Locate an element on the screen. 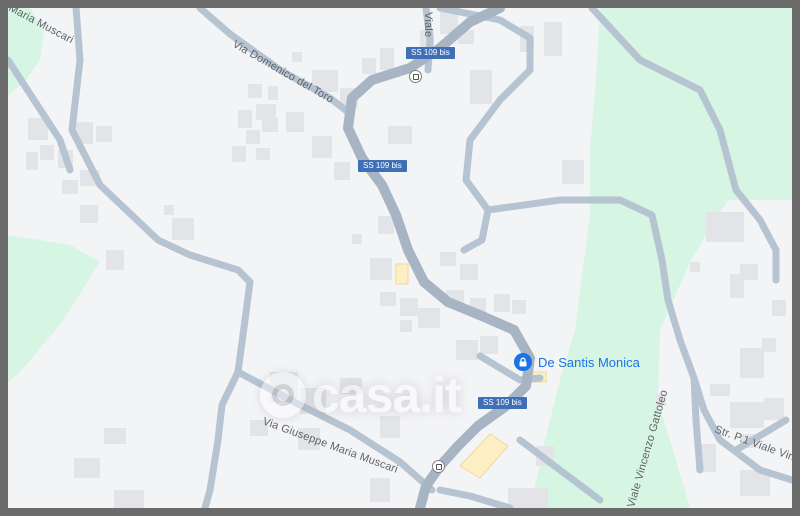 The image size is (800, 516). poi-label: De Santis Monica is located at coordinates (589, 362).